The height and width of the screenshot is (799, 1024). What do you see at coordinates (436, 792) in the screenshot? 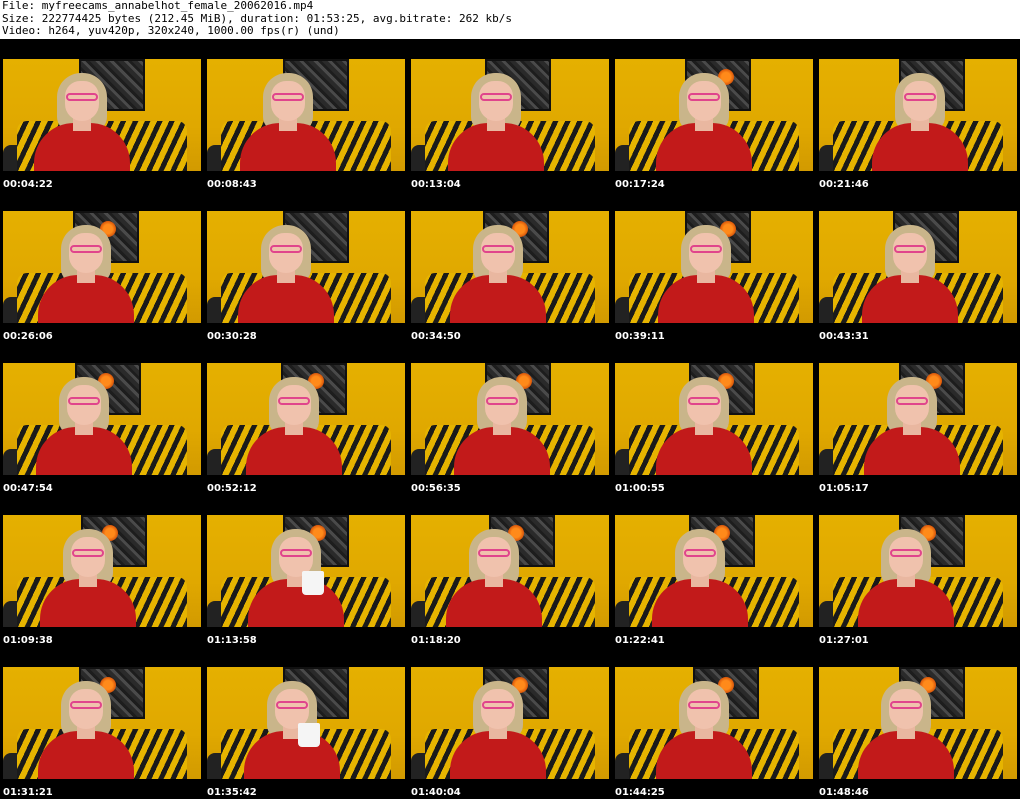
I see `timestamp-label: 01:40:04` at bounding box center [436, 792].